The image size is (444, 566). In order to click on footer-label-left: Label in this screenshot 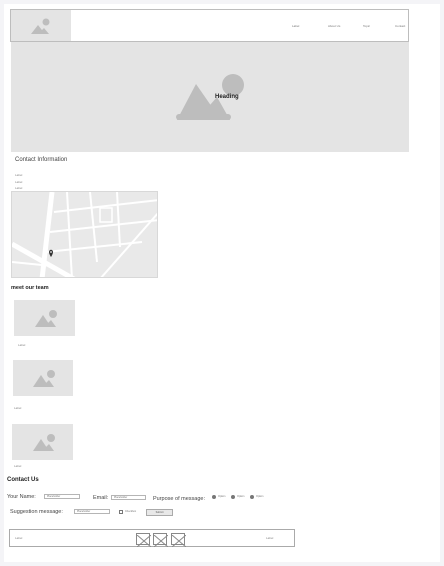, I will do `click(19, 538)`.